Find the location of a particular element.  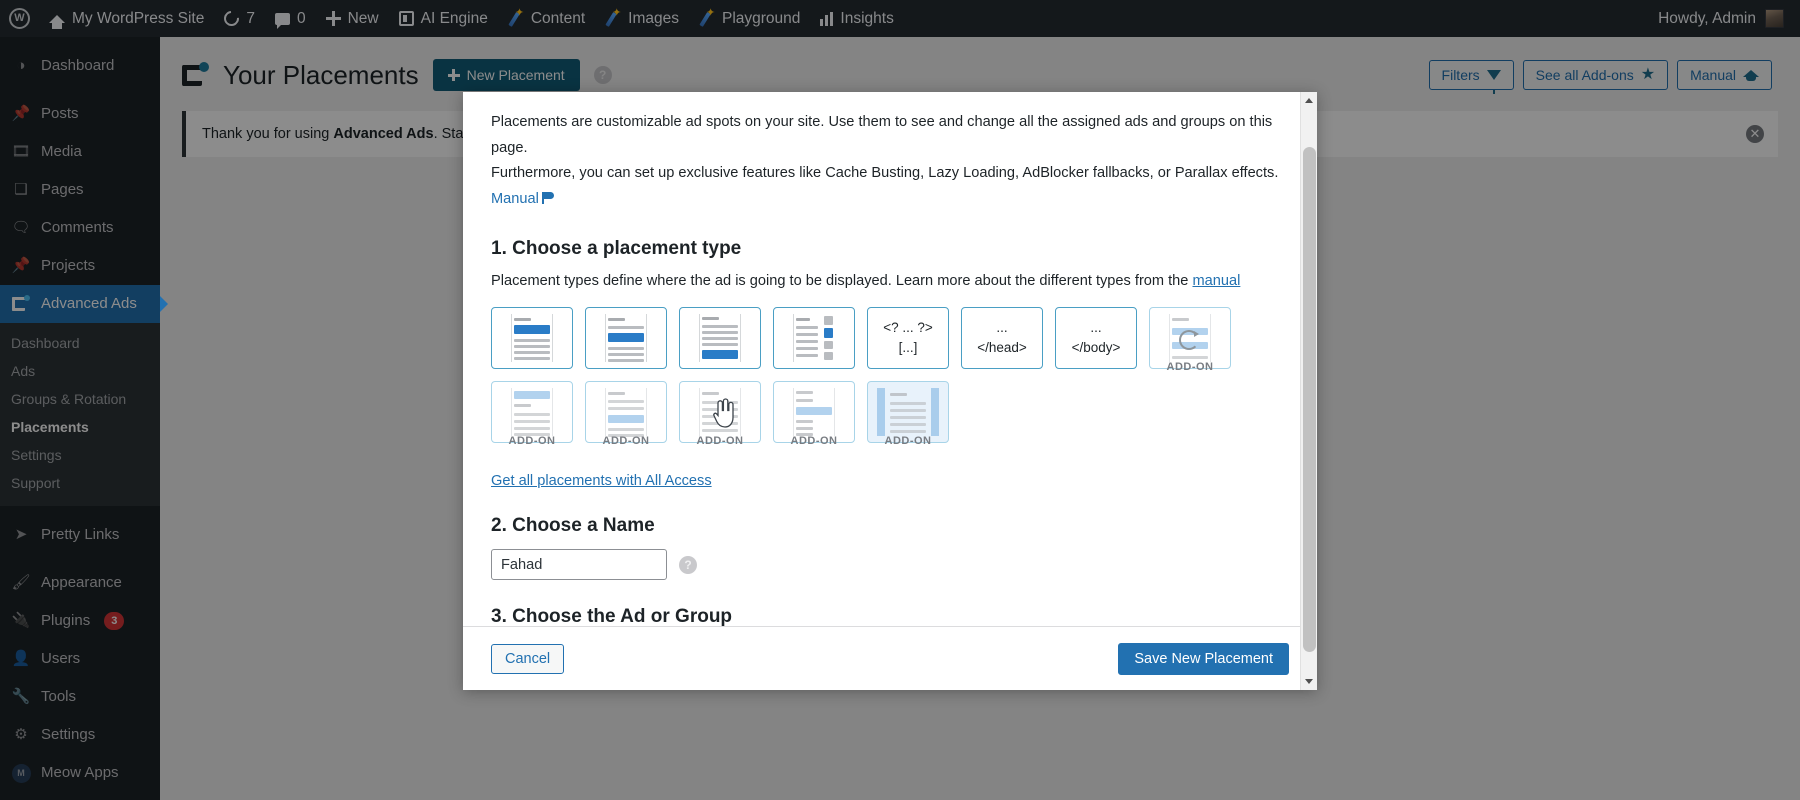

sidebar-subitem-dashboard: Dashboard is located at coordinates (80, 343).